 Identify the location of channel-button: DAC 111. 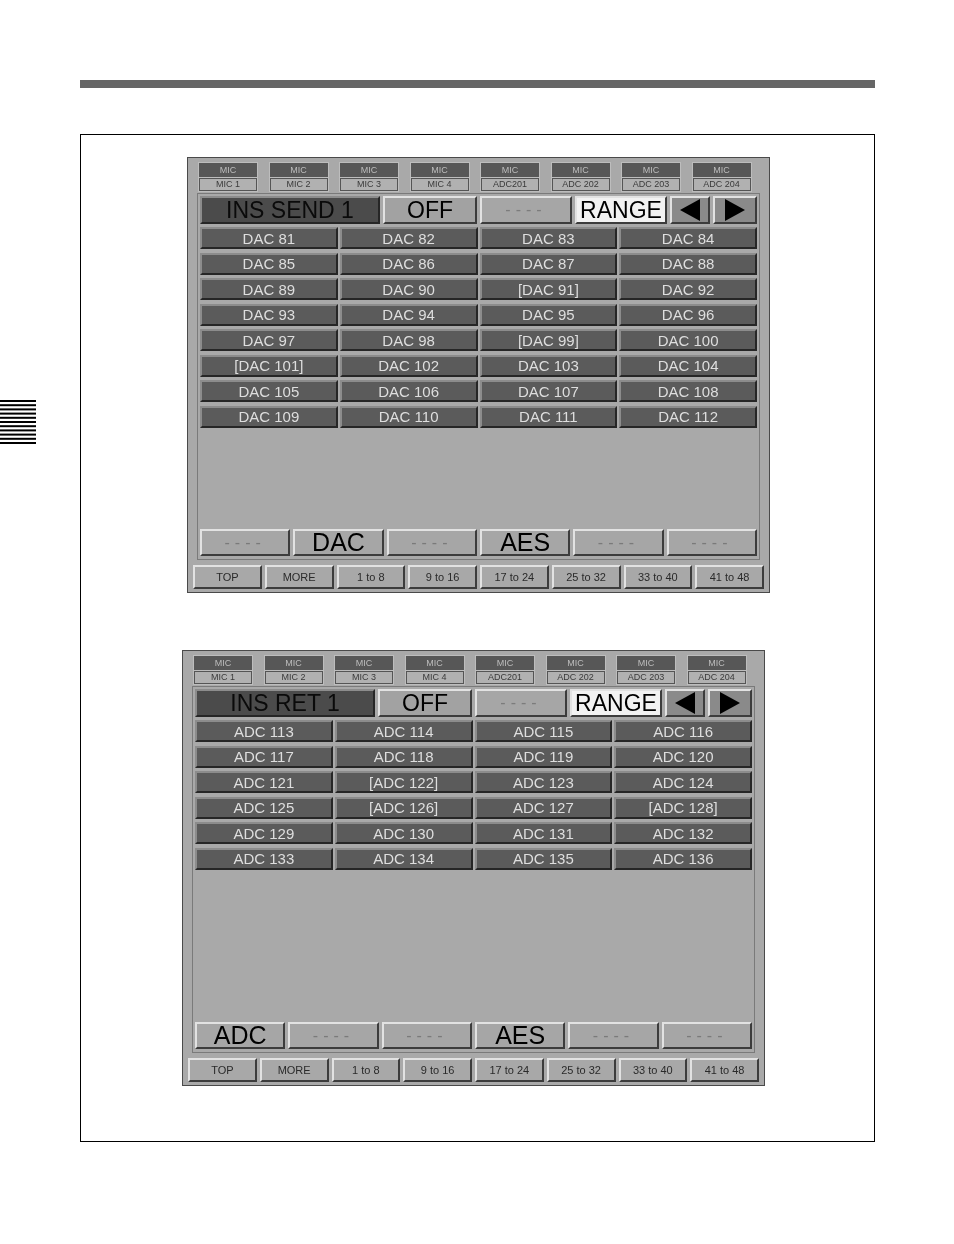
(548, 416).